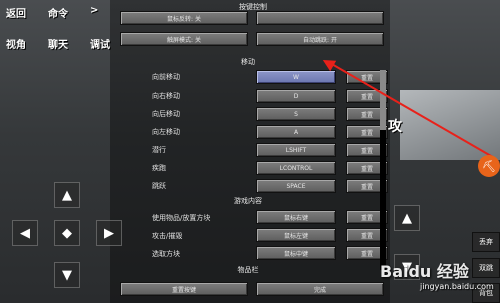  I want to click on debug-button: 调试, so click(100, 43).